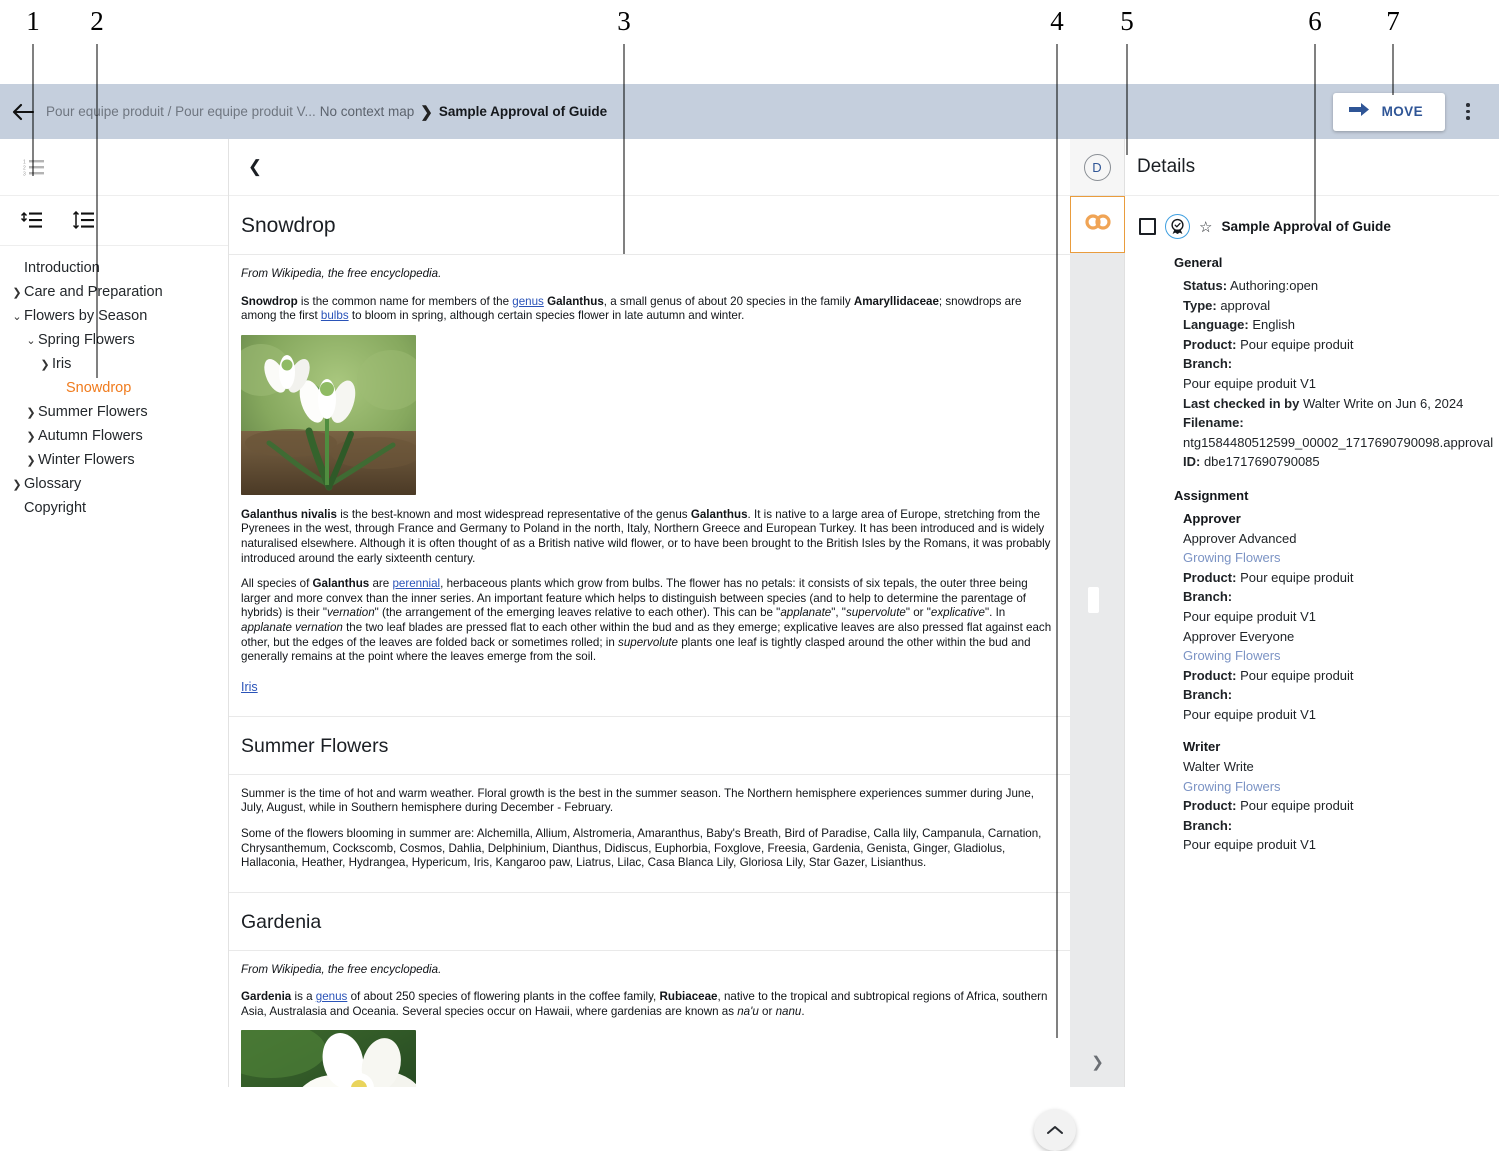 This screenshot has height=1151, width=1499. I want to click on tree-item-care-and-preparation: ❯ Care and Preparation, so click(114, 292).